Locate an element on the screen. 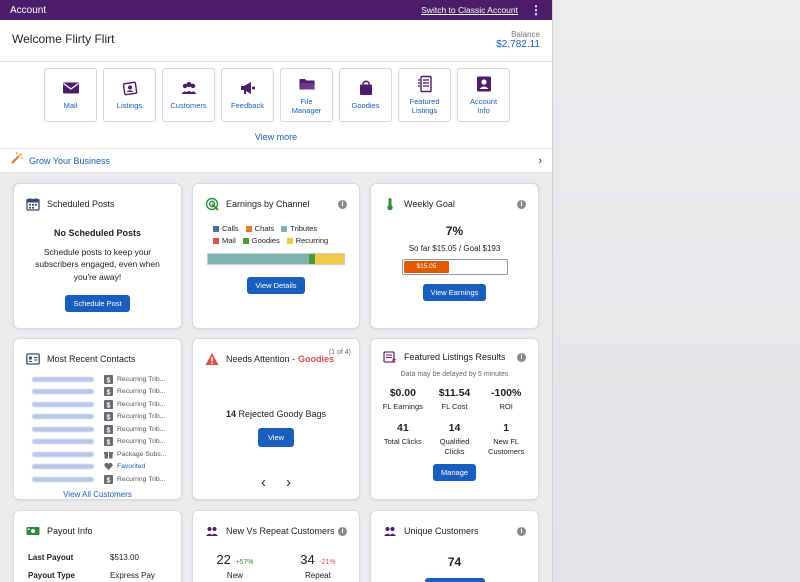 Image resolution: width=800 pixels, height=582 pixels. kebab-menu-icon: ⋮ is located at coordinates (536, 10).